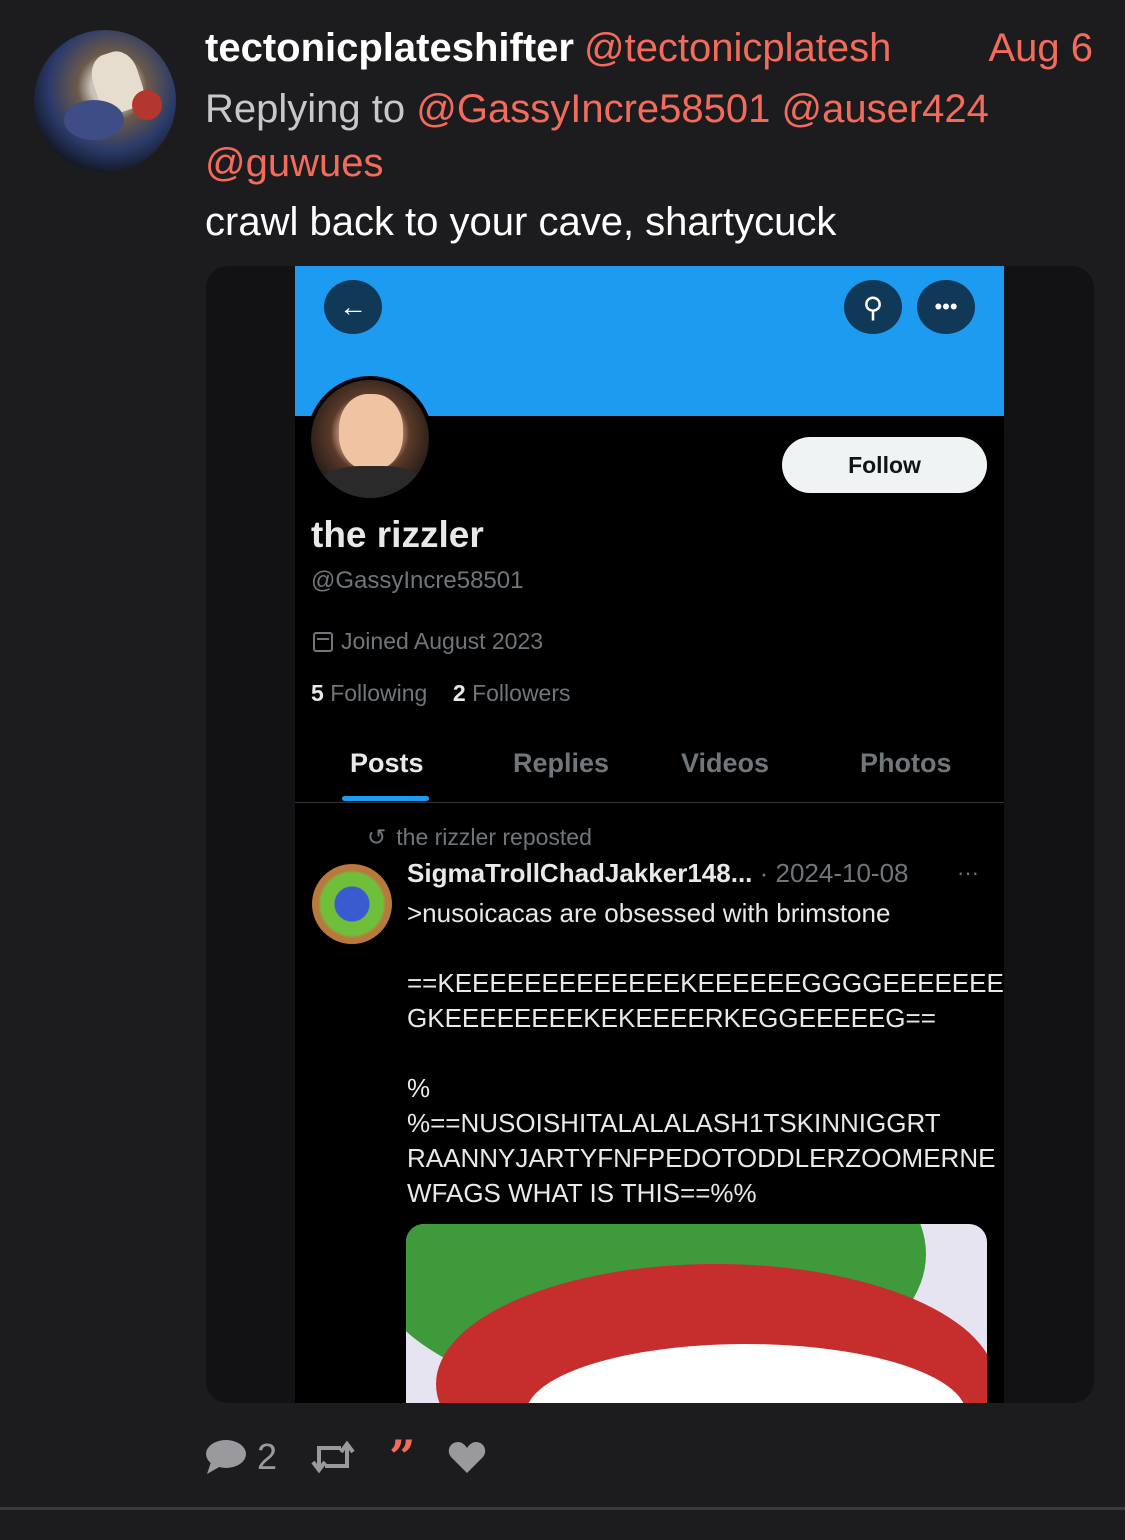  Describe the element at coordinates (372, 482) in the screenshot. I see `profile-shirt` at that location.